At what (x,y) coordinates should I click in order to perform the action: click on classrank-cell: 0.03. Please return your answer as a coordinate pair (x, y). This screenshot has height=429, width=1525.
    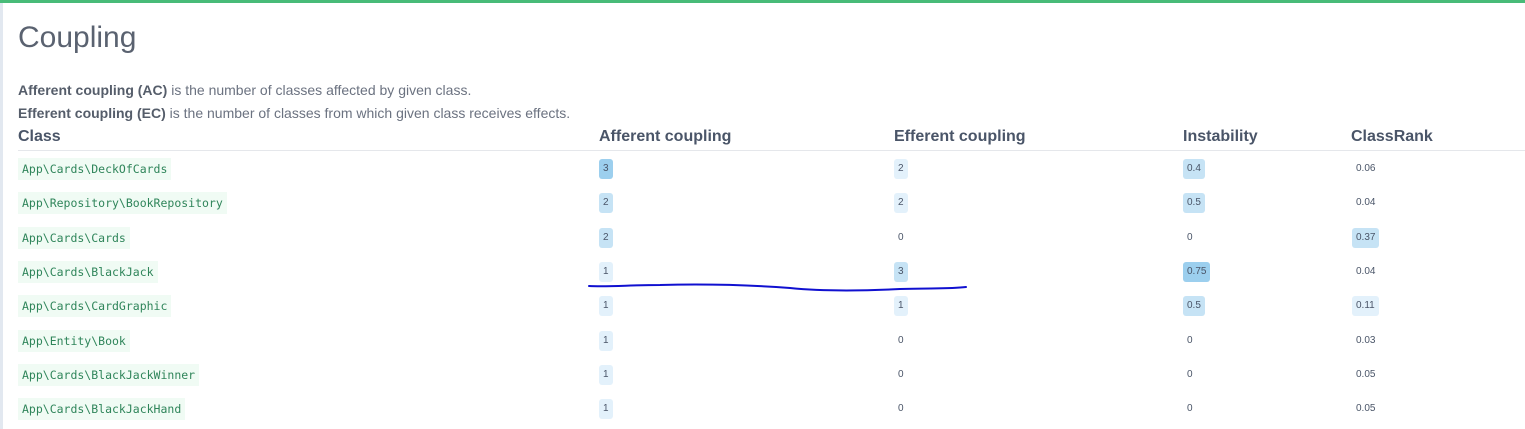
    Looking at the image, I should click on (1365, 341).